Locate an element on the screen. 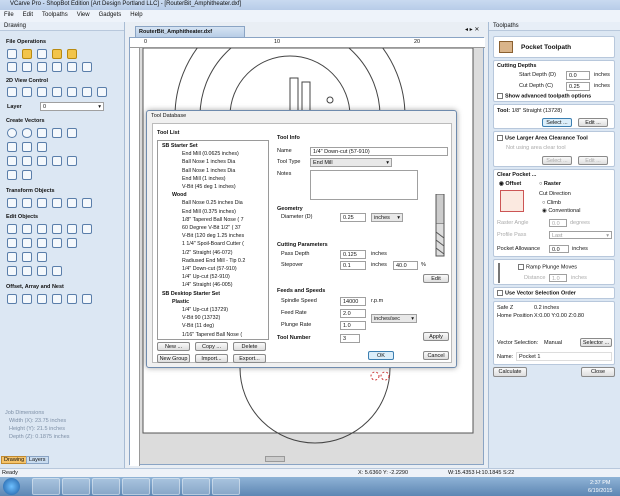 The width and height of the screenshot is (620, 496). view-3d-icon is located at coordinates (12, 92).